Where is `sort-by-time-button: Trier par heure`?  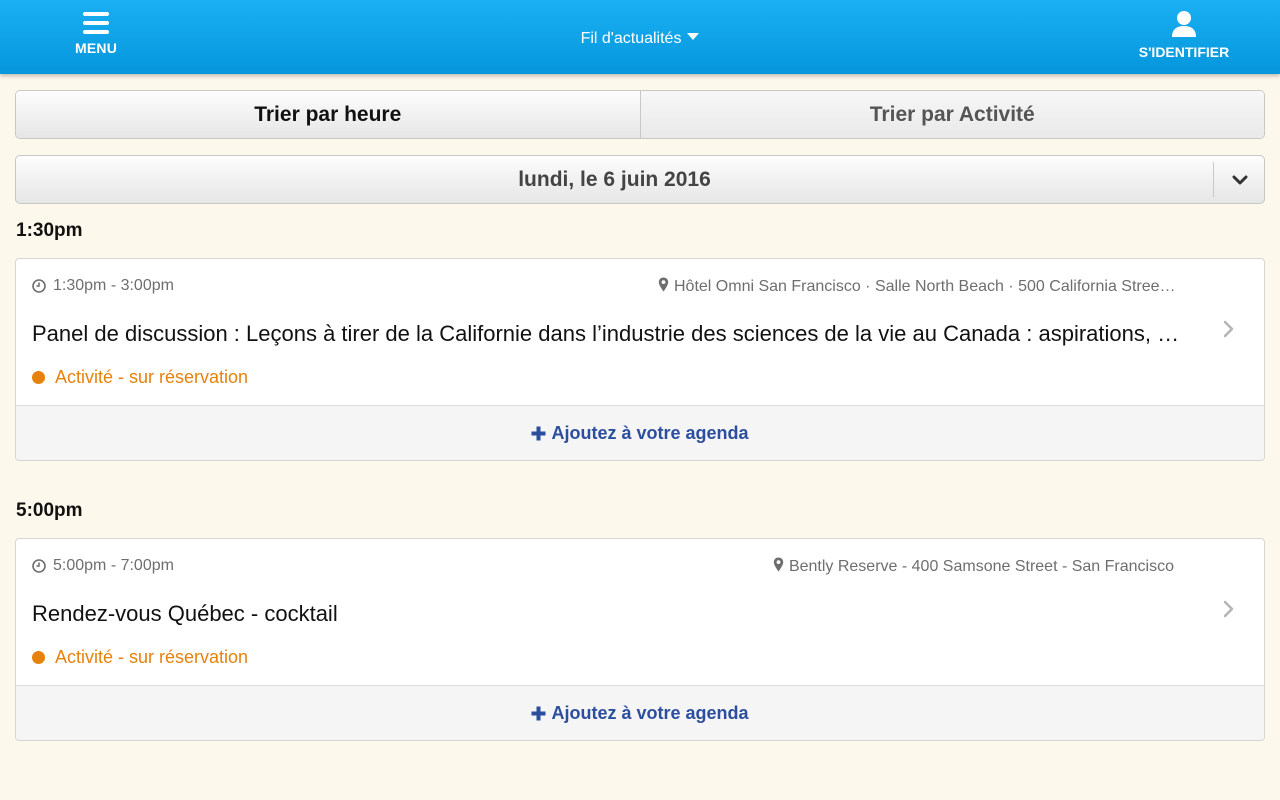 sort-by-time-button: Trier par heure is located at coordinates (328, 114).